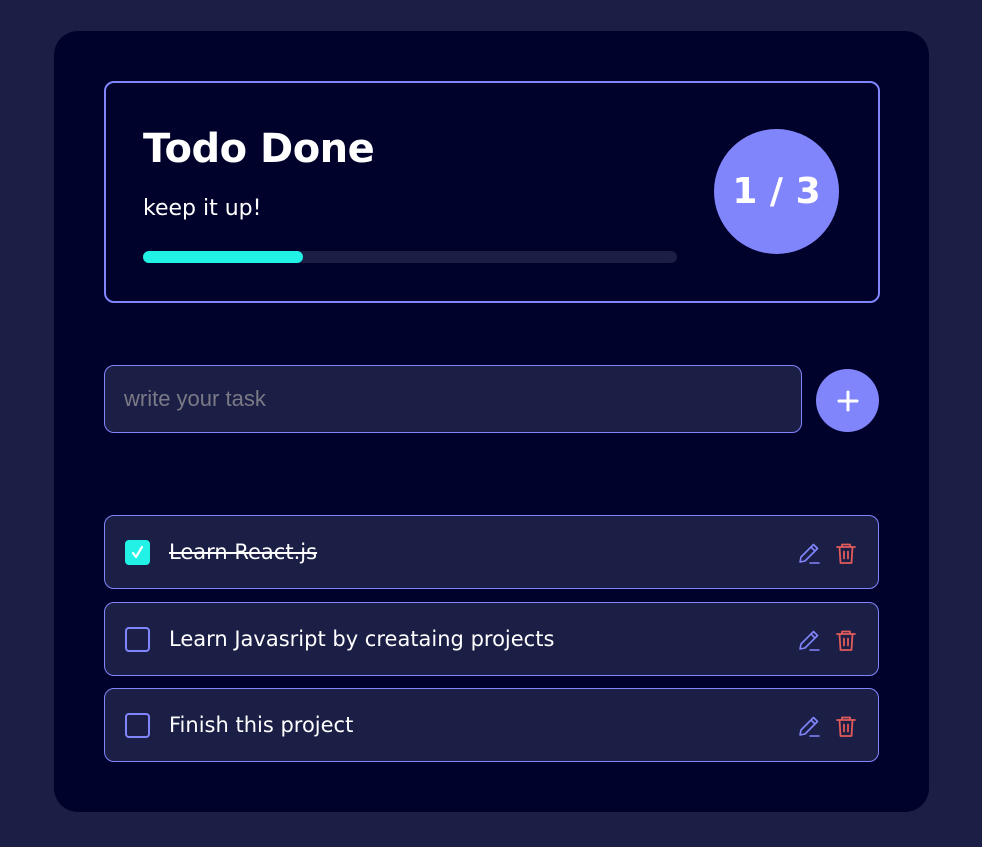  What do you see at coordinates (491, 552) in the screenshot?
I see `todo-item: Learn React.js` at bounding box center [491, 552].